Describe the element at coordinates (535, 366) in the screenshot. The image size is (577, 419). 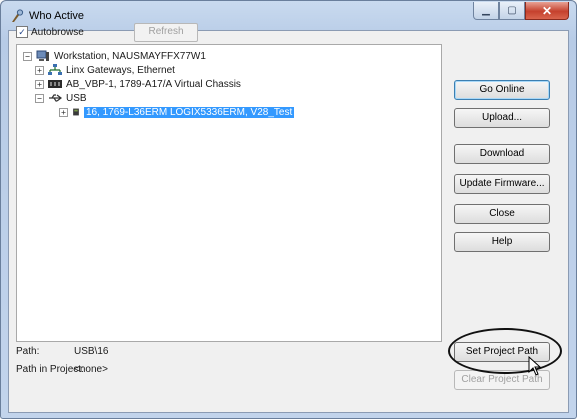
I see `mouse-cursor-icon` at that location.